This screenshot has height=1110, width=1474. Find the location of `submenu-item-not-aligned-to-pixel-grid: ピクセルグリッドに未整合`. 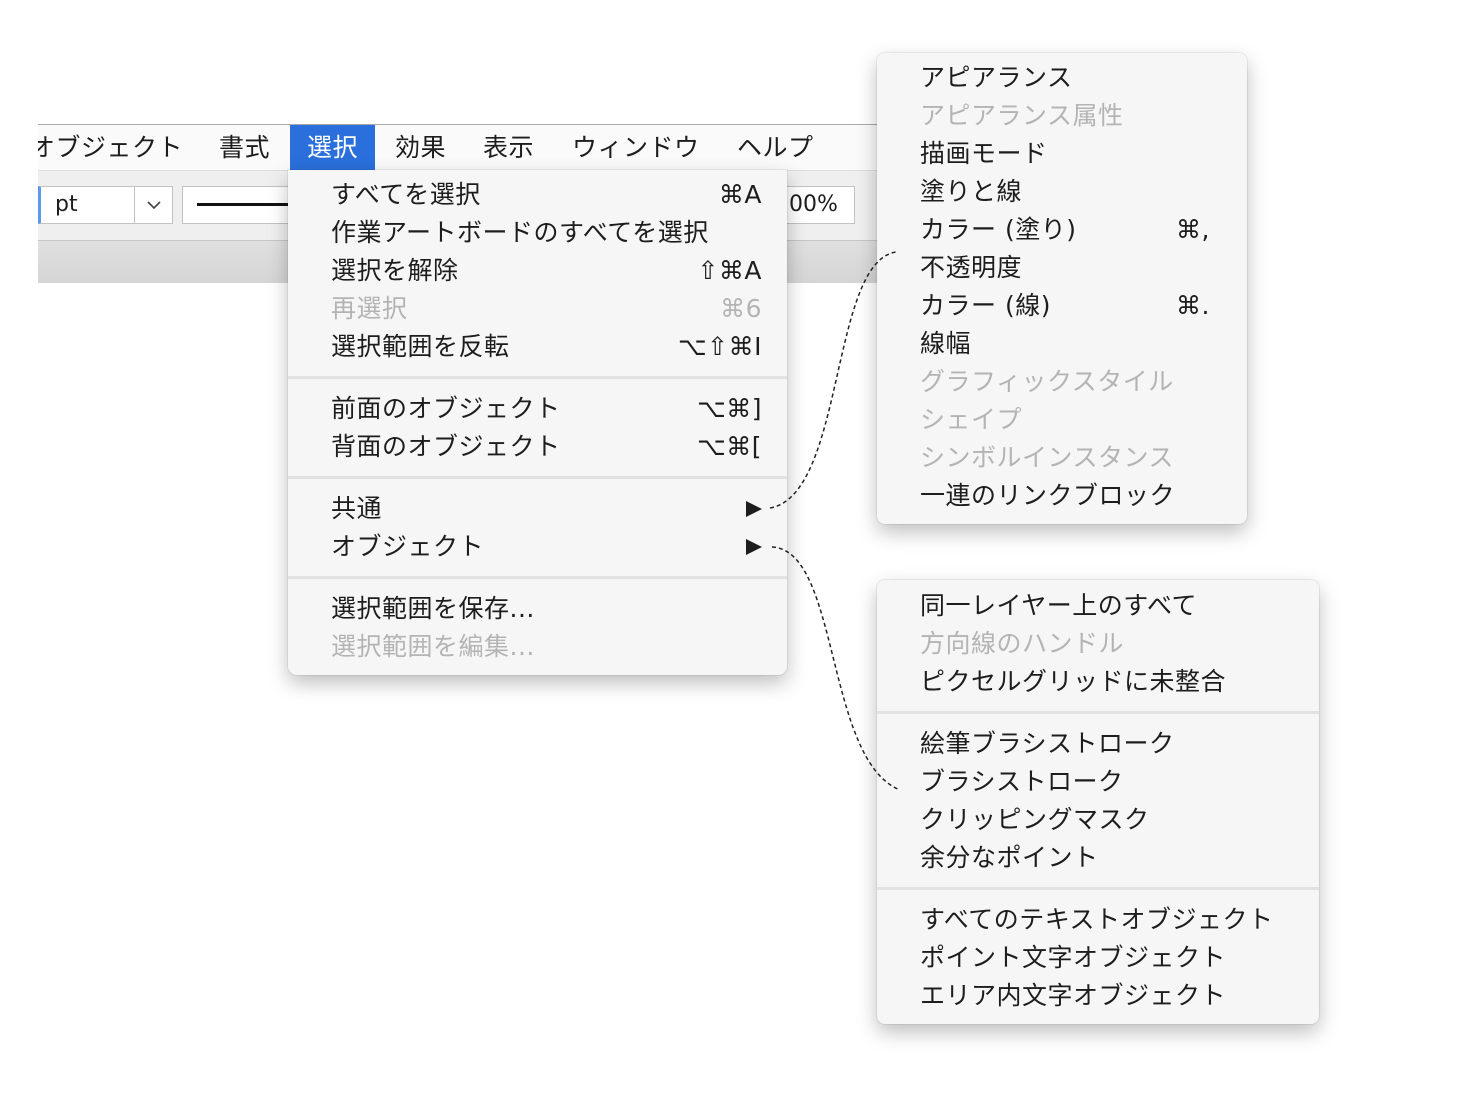

submenu-item-not-aligned-to-pixel-grid: ピクセルグリッドに未整合 is located at coordinates (1098, 682).